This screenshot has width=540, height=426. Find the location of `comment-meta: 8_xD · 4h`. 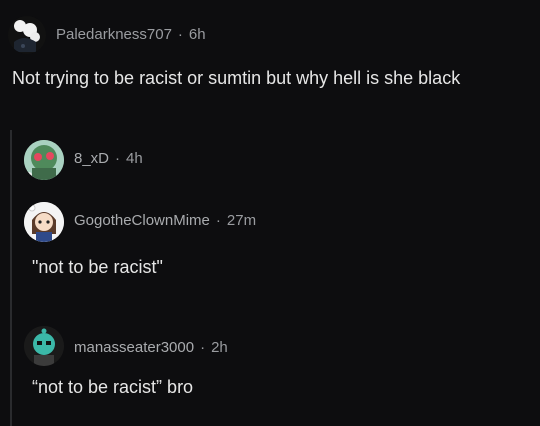

comment-meta: 8_xD · 4h is located at coordinates (108, 158).